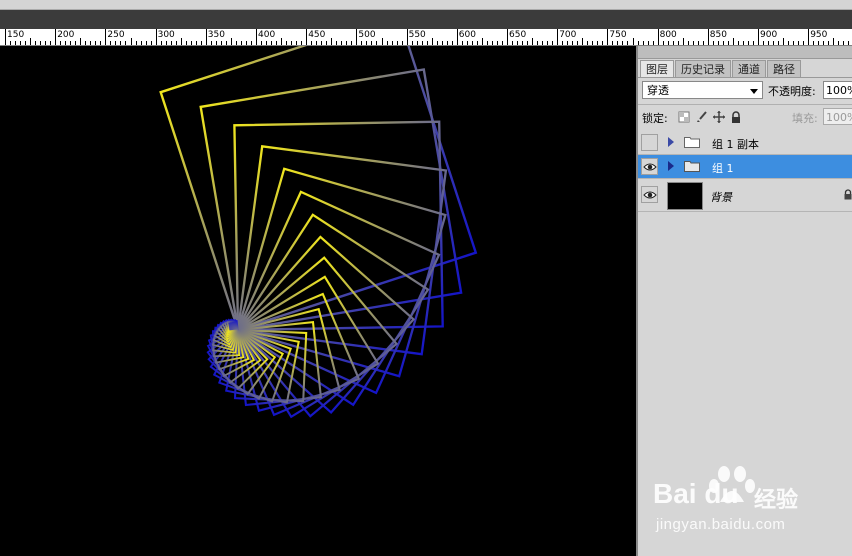 This screenshot has width=852, height=556. Describe the element at coordinates (735, 144) in the screenshot. I see `layer-name: 组 1 副本` at that location.